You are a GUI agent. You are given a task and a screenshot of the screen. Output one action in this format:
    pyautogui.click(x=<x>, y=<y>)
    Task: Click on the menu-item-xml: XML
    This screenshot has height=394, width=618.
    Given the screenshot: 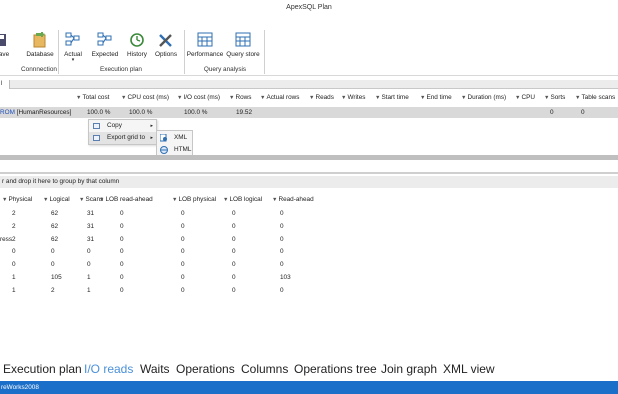 What is the action you would take?
    pyautogui.click(x=174, y=138)
    